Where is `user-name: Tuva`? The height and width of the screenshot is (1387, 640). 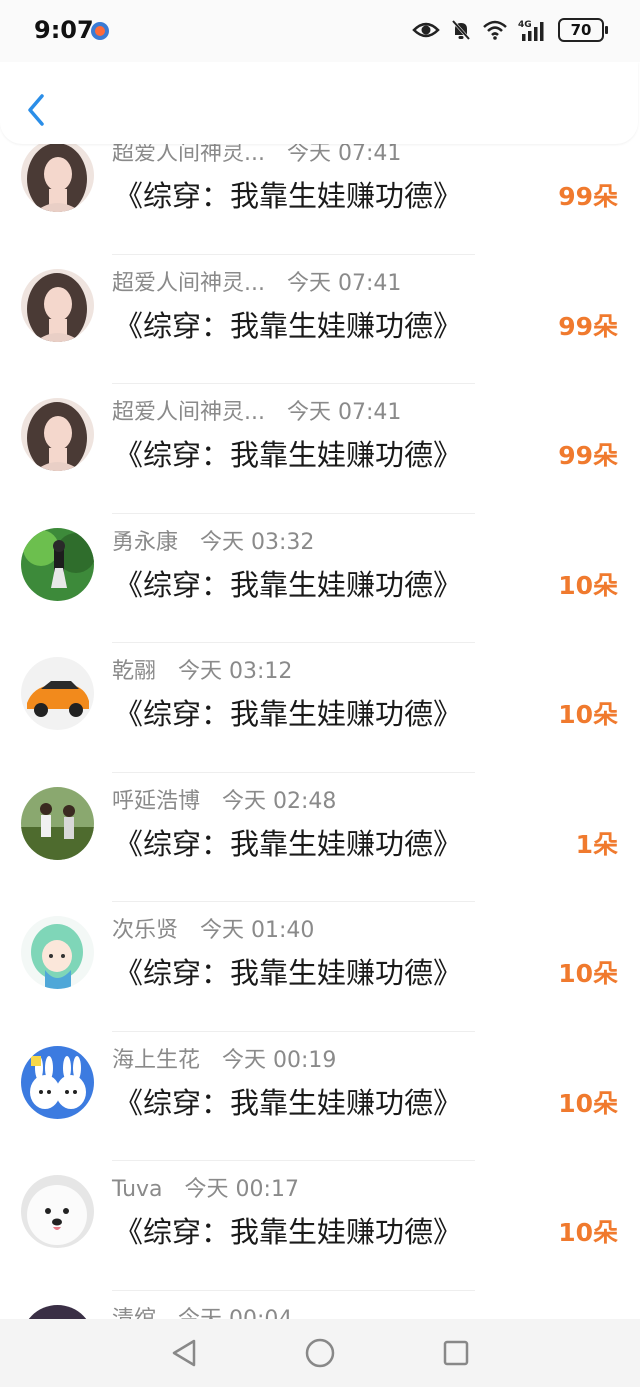 user-name: Tuva is located at coordinates (137, 1189).